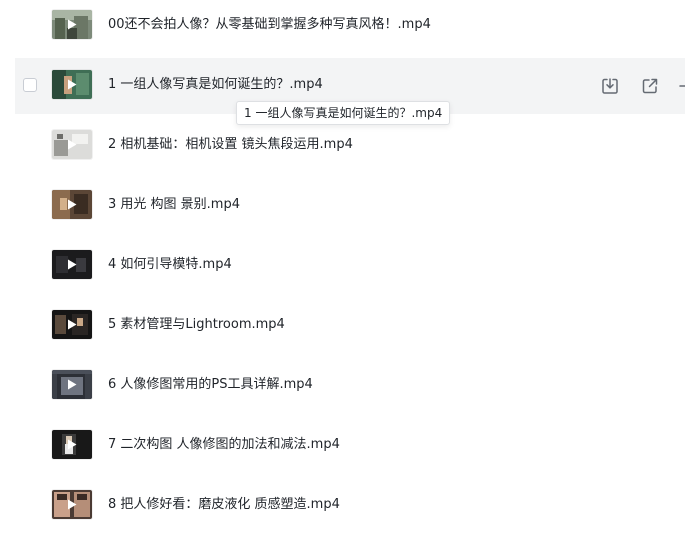  What do you see at coordinates (650, 86) in the screenshot?
I see `share-icon` at bounding box center [650, 86].